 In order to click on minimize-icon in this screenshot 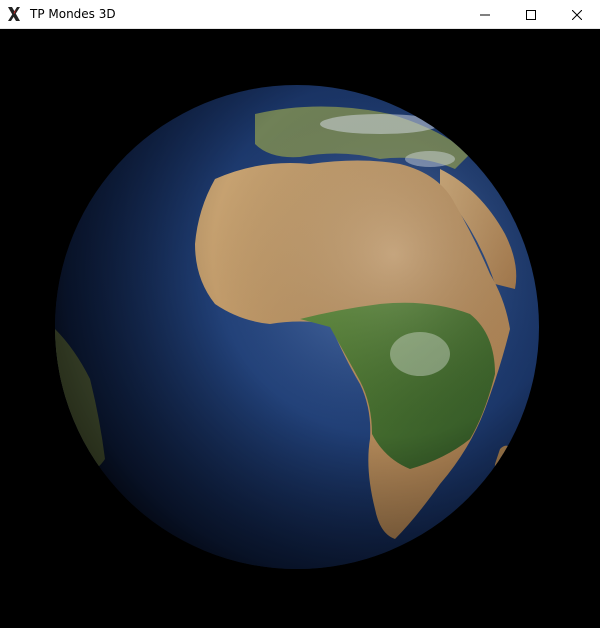, I will do `click(485, 15)`.